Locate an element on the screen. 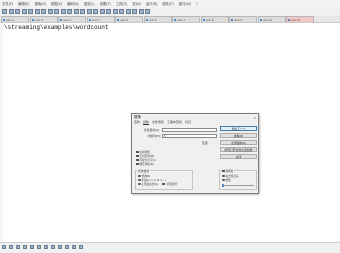 The image size is (340, 253). zoom-in-icon is located at coordinates (95, 11).